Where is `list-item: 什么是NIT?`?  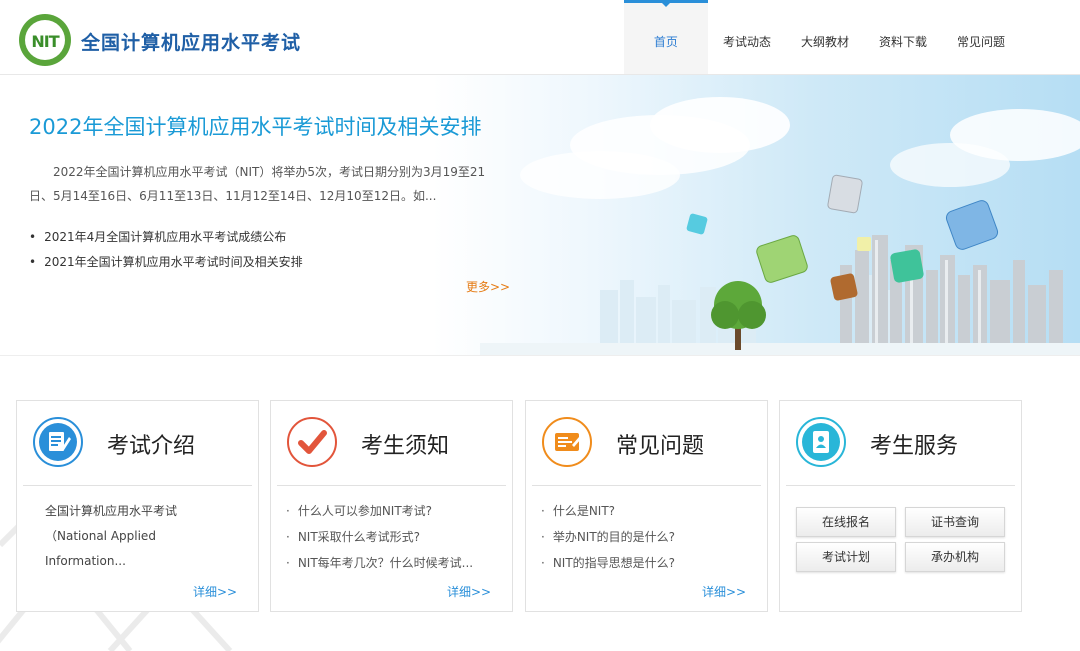
list-item: 什么是NIT? is located at coordinates (648, 511).